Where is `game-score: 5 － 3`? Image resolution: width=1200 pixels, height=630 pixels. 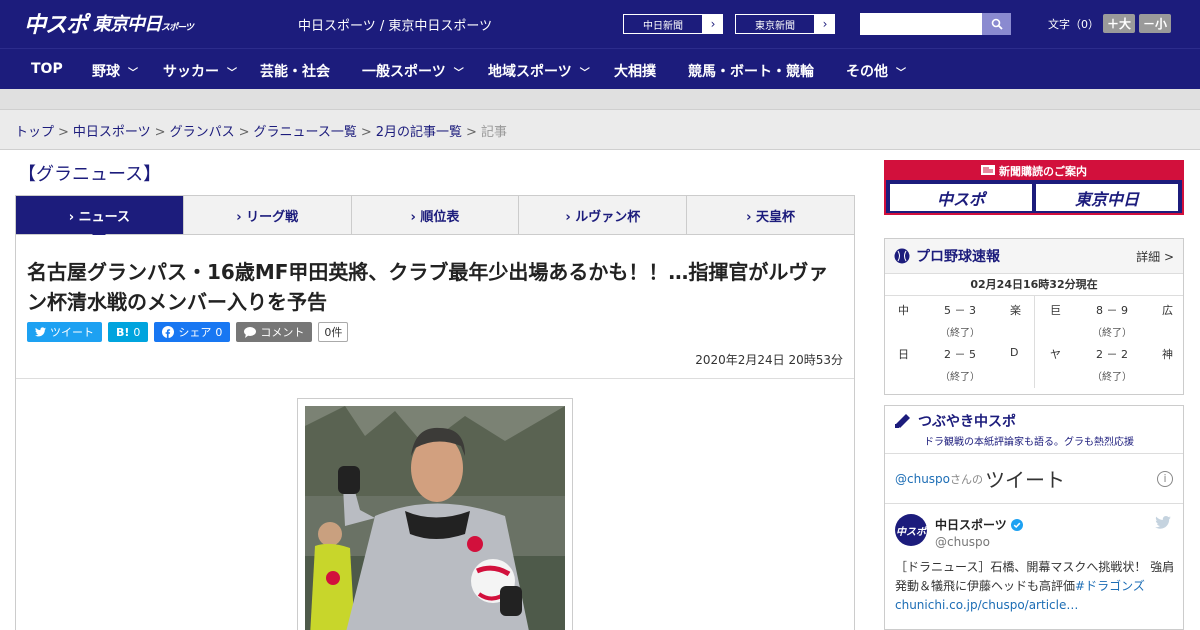 game-score: 5 － 3 is located at coordinates (960, 310).